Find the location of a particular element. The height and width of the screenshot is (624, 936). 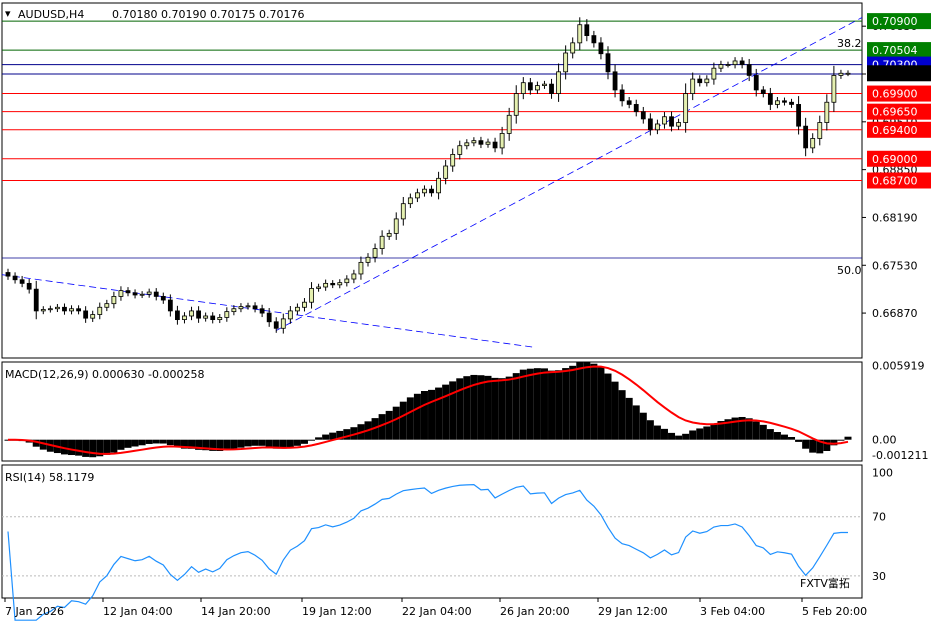

price-label-text: 0.69400 is located at coordinates (895, 130).